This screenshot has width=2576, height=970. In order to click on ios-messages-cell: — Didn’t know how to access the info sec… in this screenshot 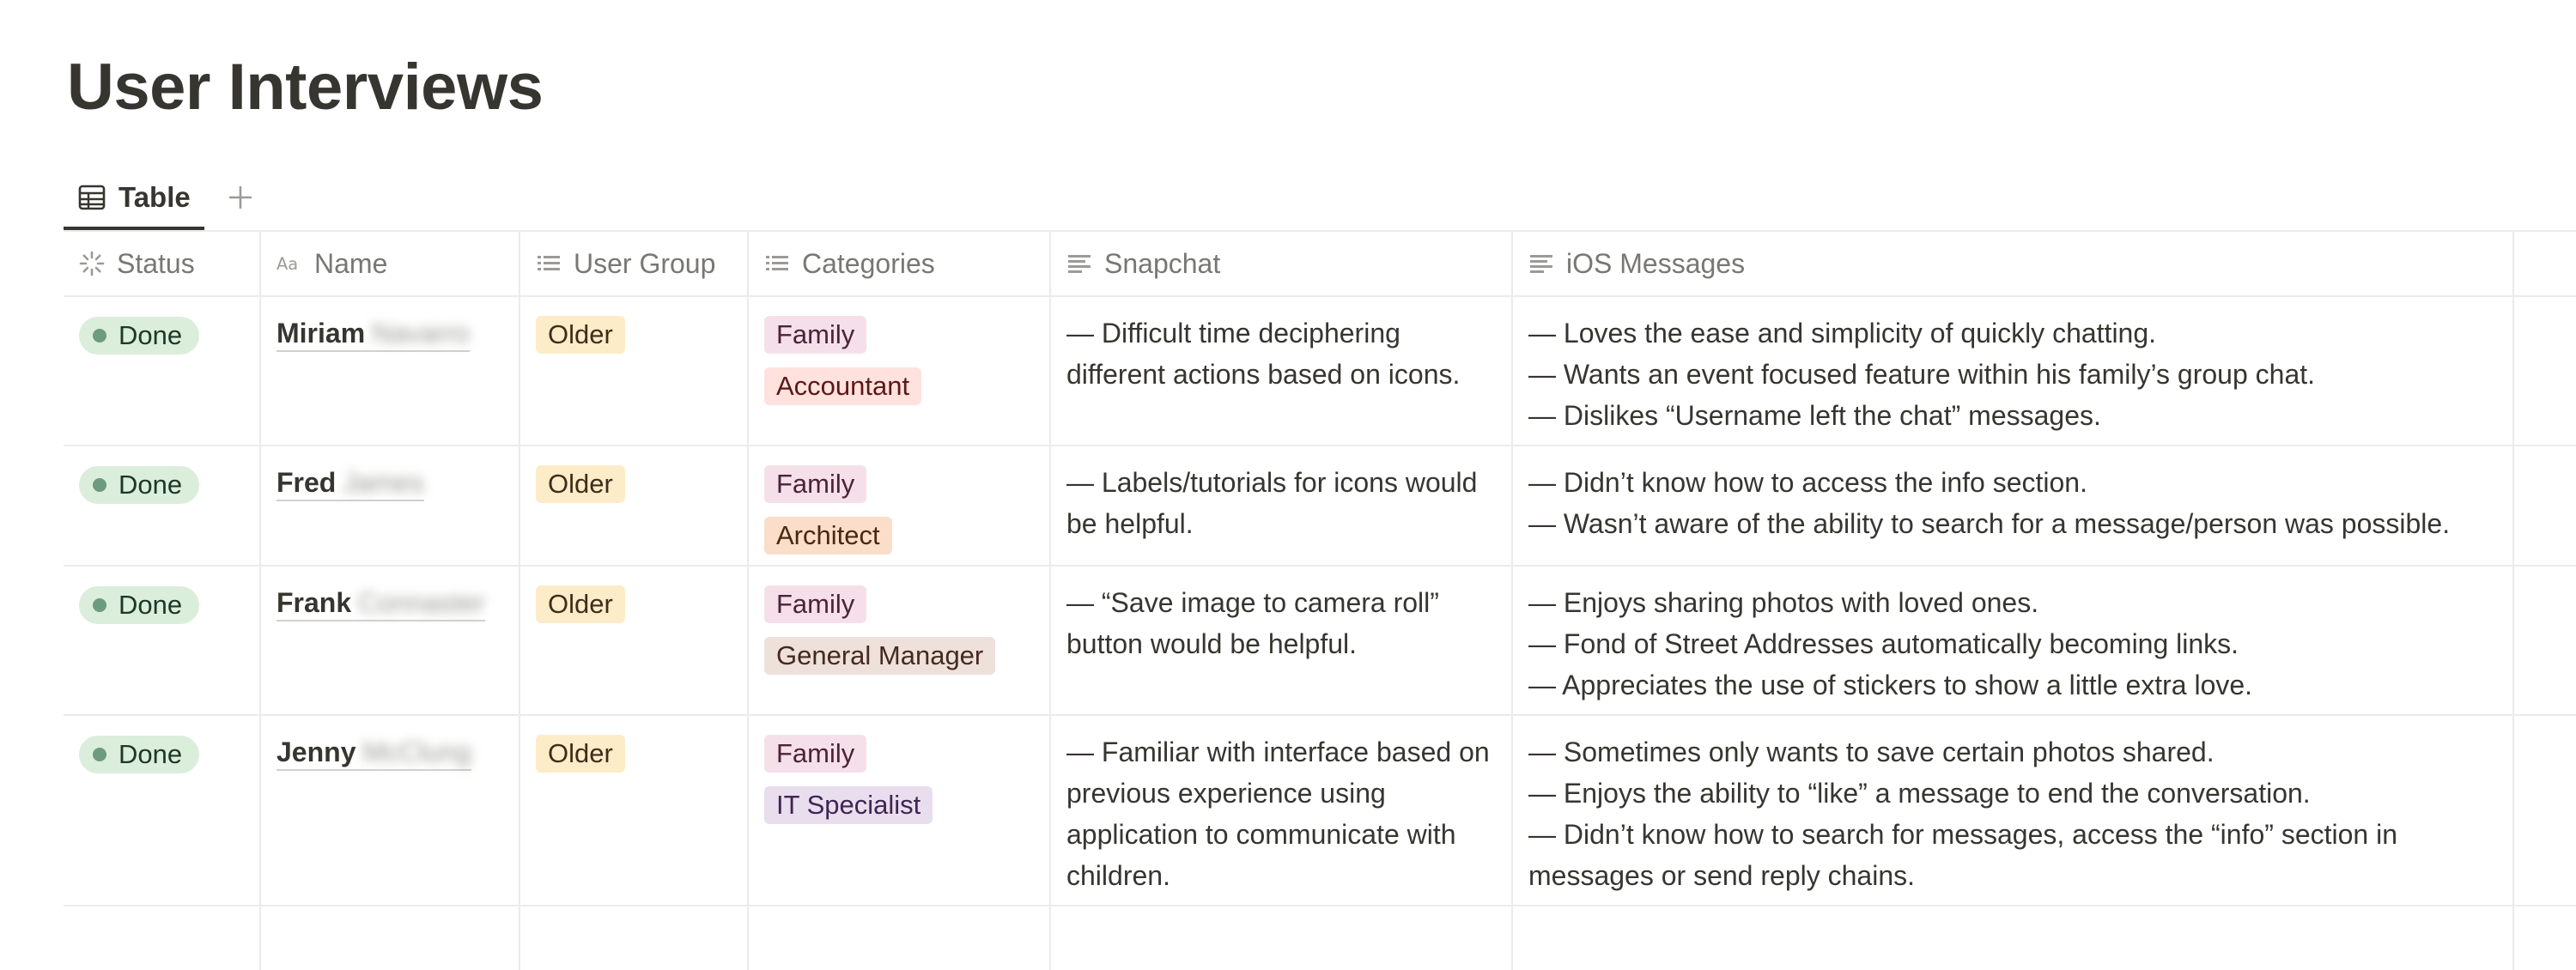, I will do `click(2013, 505)`.